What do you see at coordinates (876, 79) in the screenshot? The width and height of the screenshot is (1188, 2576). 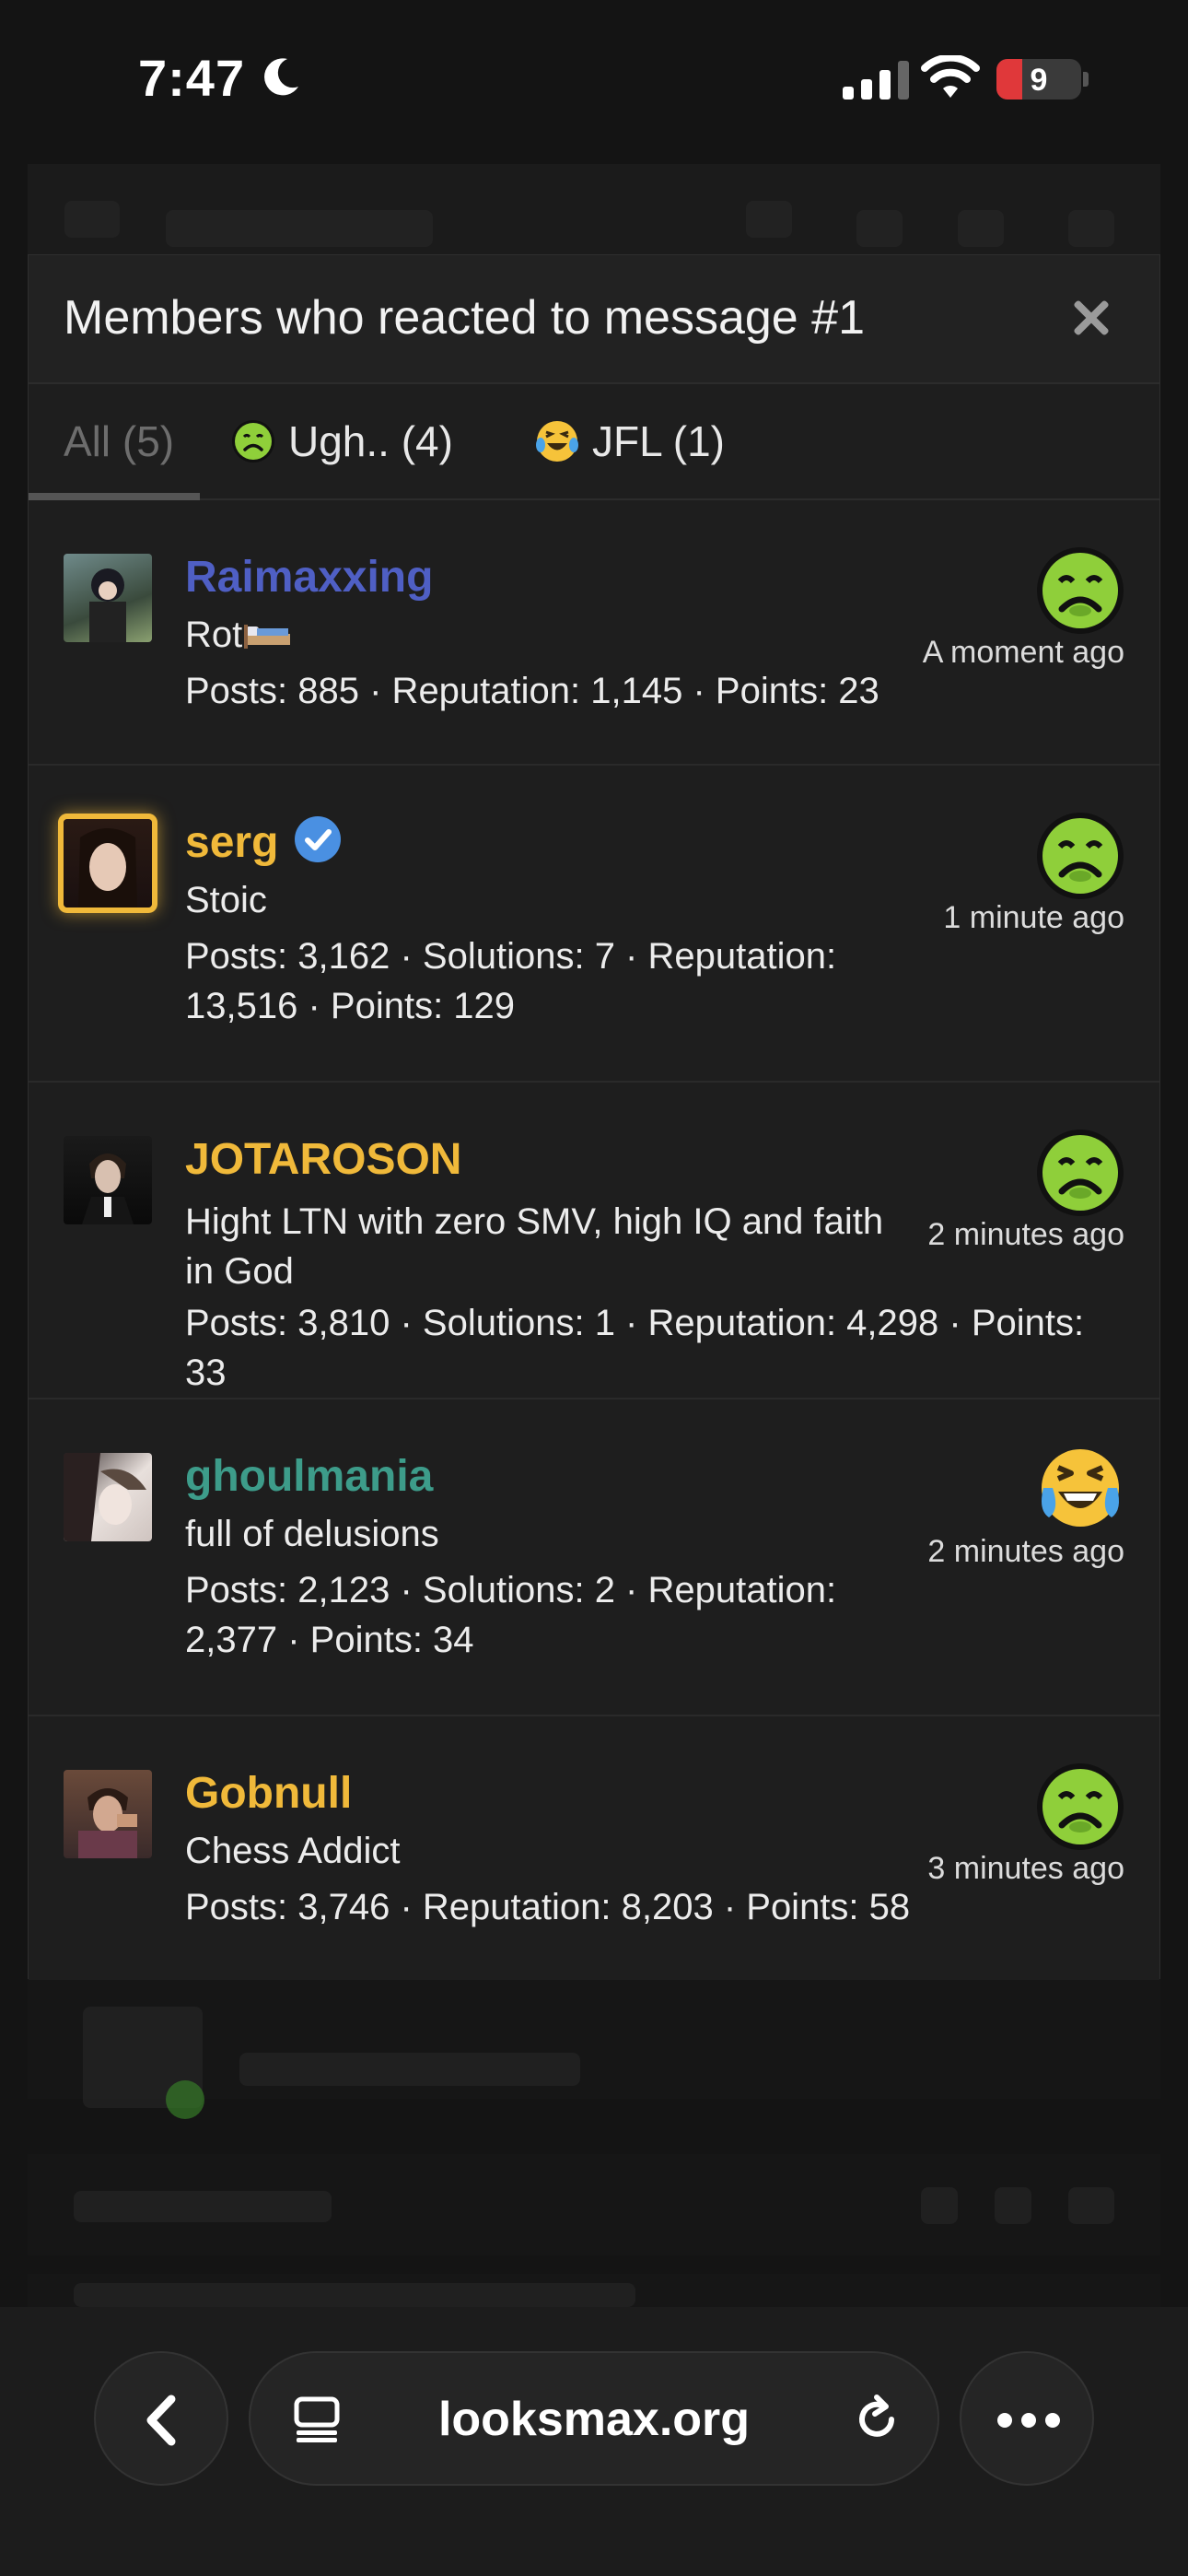 I see `cellular-signal-icon` at bounding box center [876, 79].